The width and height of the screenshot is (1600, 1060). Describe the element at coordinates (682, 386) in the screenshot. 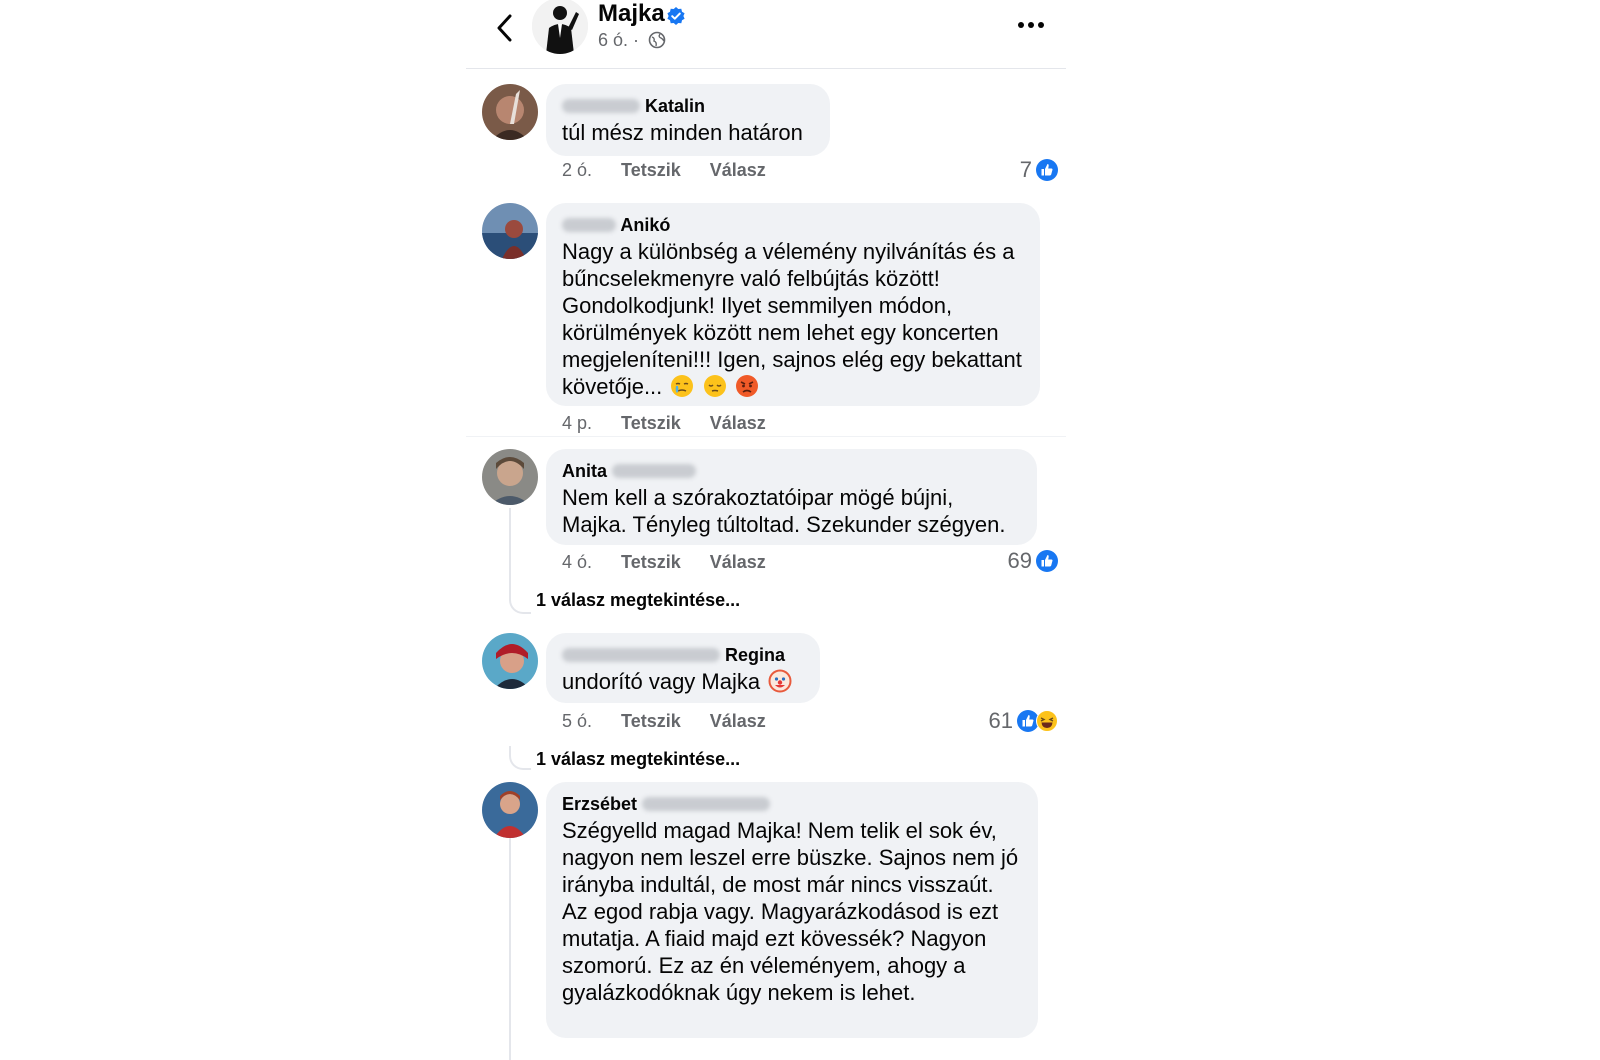

I see `crying-face-emoji` at that location.